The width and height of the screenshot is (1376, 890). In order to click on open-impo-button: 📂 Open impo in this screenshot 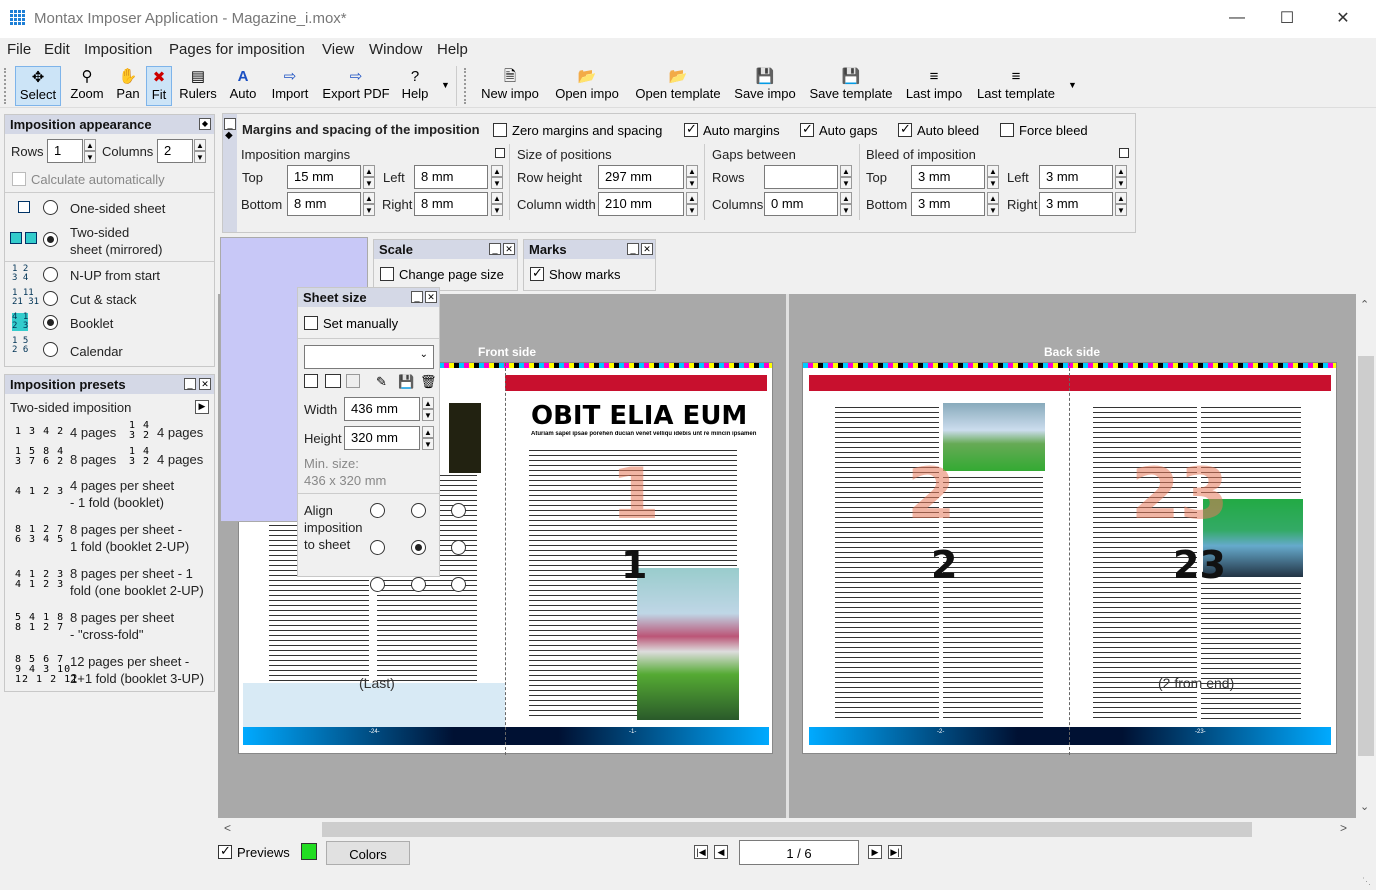, I will do `click(587, 86)`.